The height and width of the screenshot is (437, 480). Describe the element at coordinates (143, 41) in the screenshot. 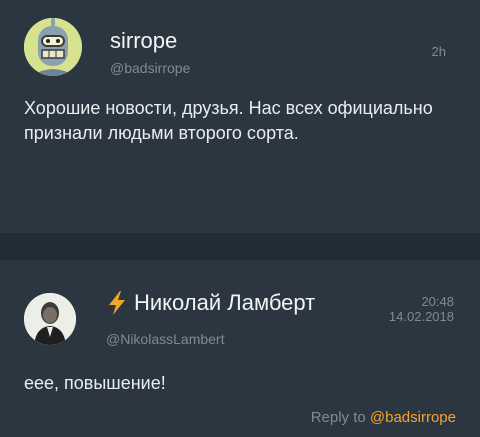

I see `author-name: sirrope` at that location.